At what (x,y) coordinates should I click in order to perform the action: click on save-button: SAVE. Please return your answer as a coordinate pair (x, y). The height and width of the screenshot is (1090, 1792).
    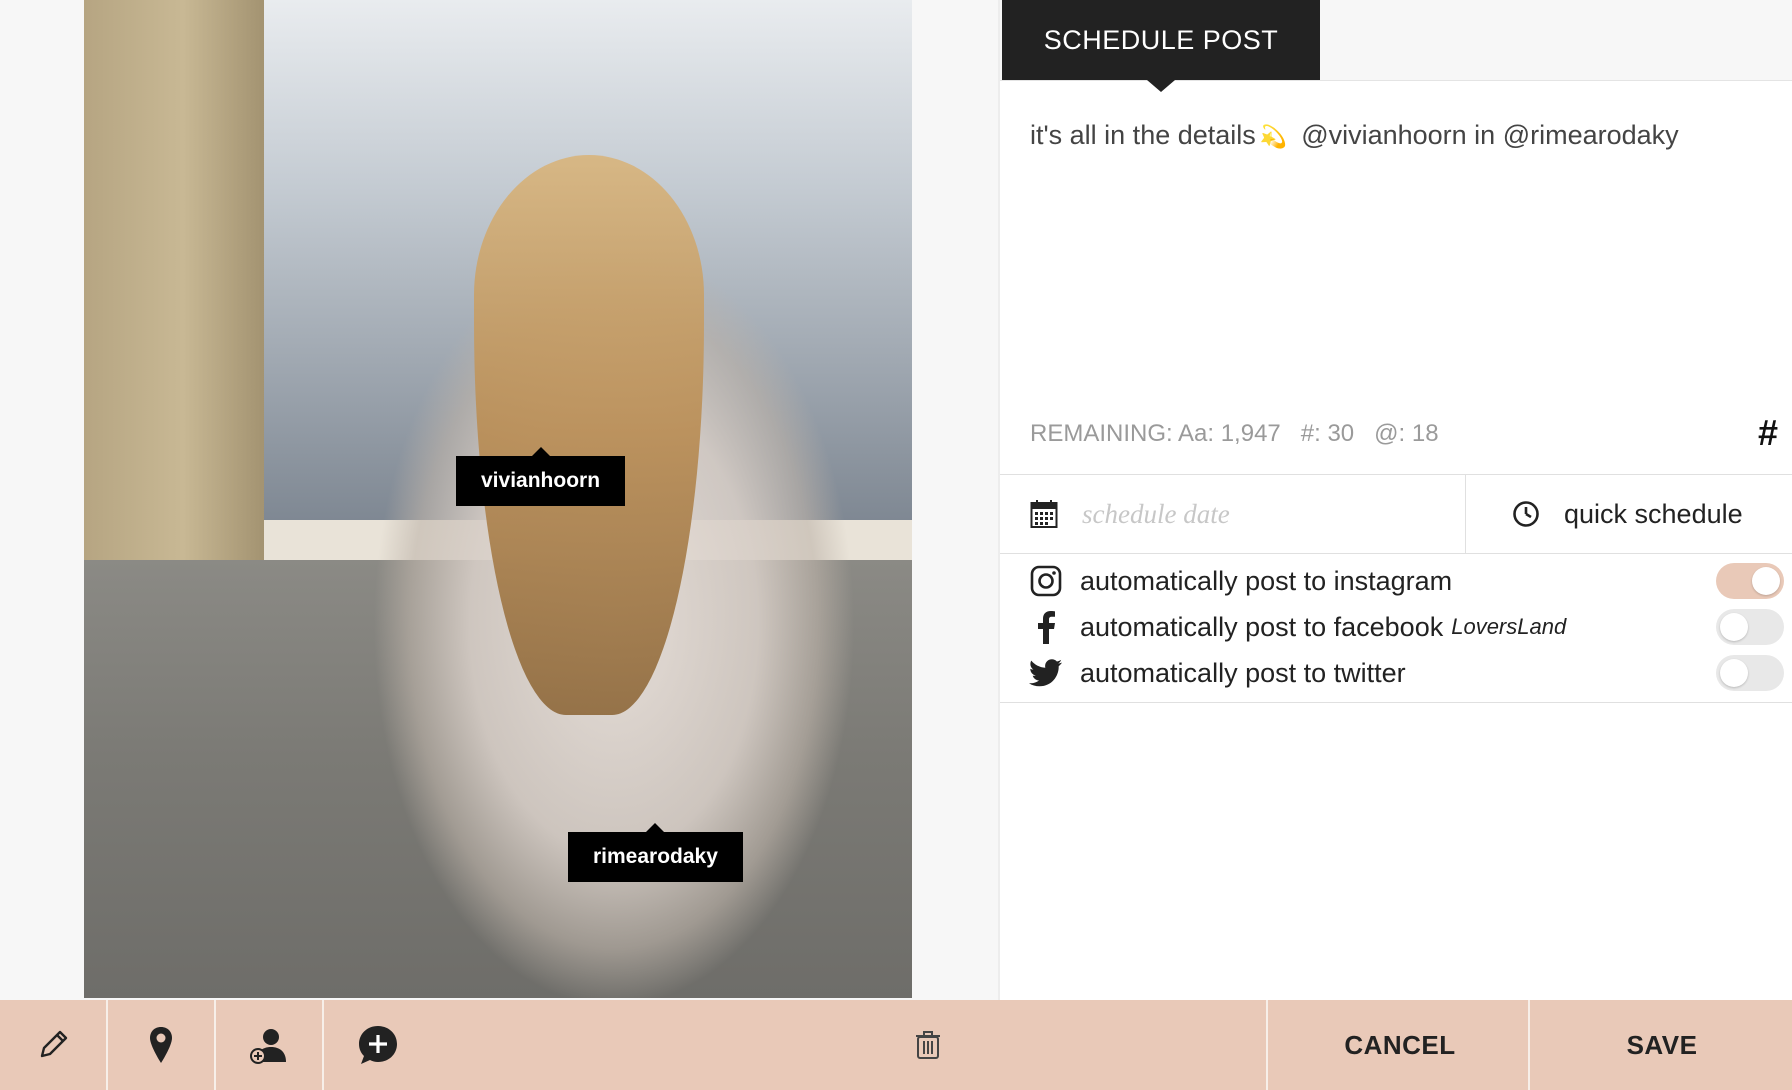
    Looking at the image, I should click on (1660, 1045).